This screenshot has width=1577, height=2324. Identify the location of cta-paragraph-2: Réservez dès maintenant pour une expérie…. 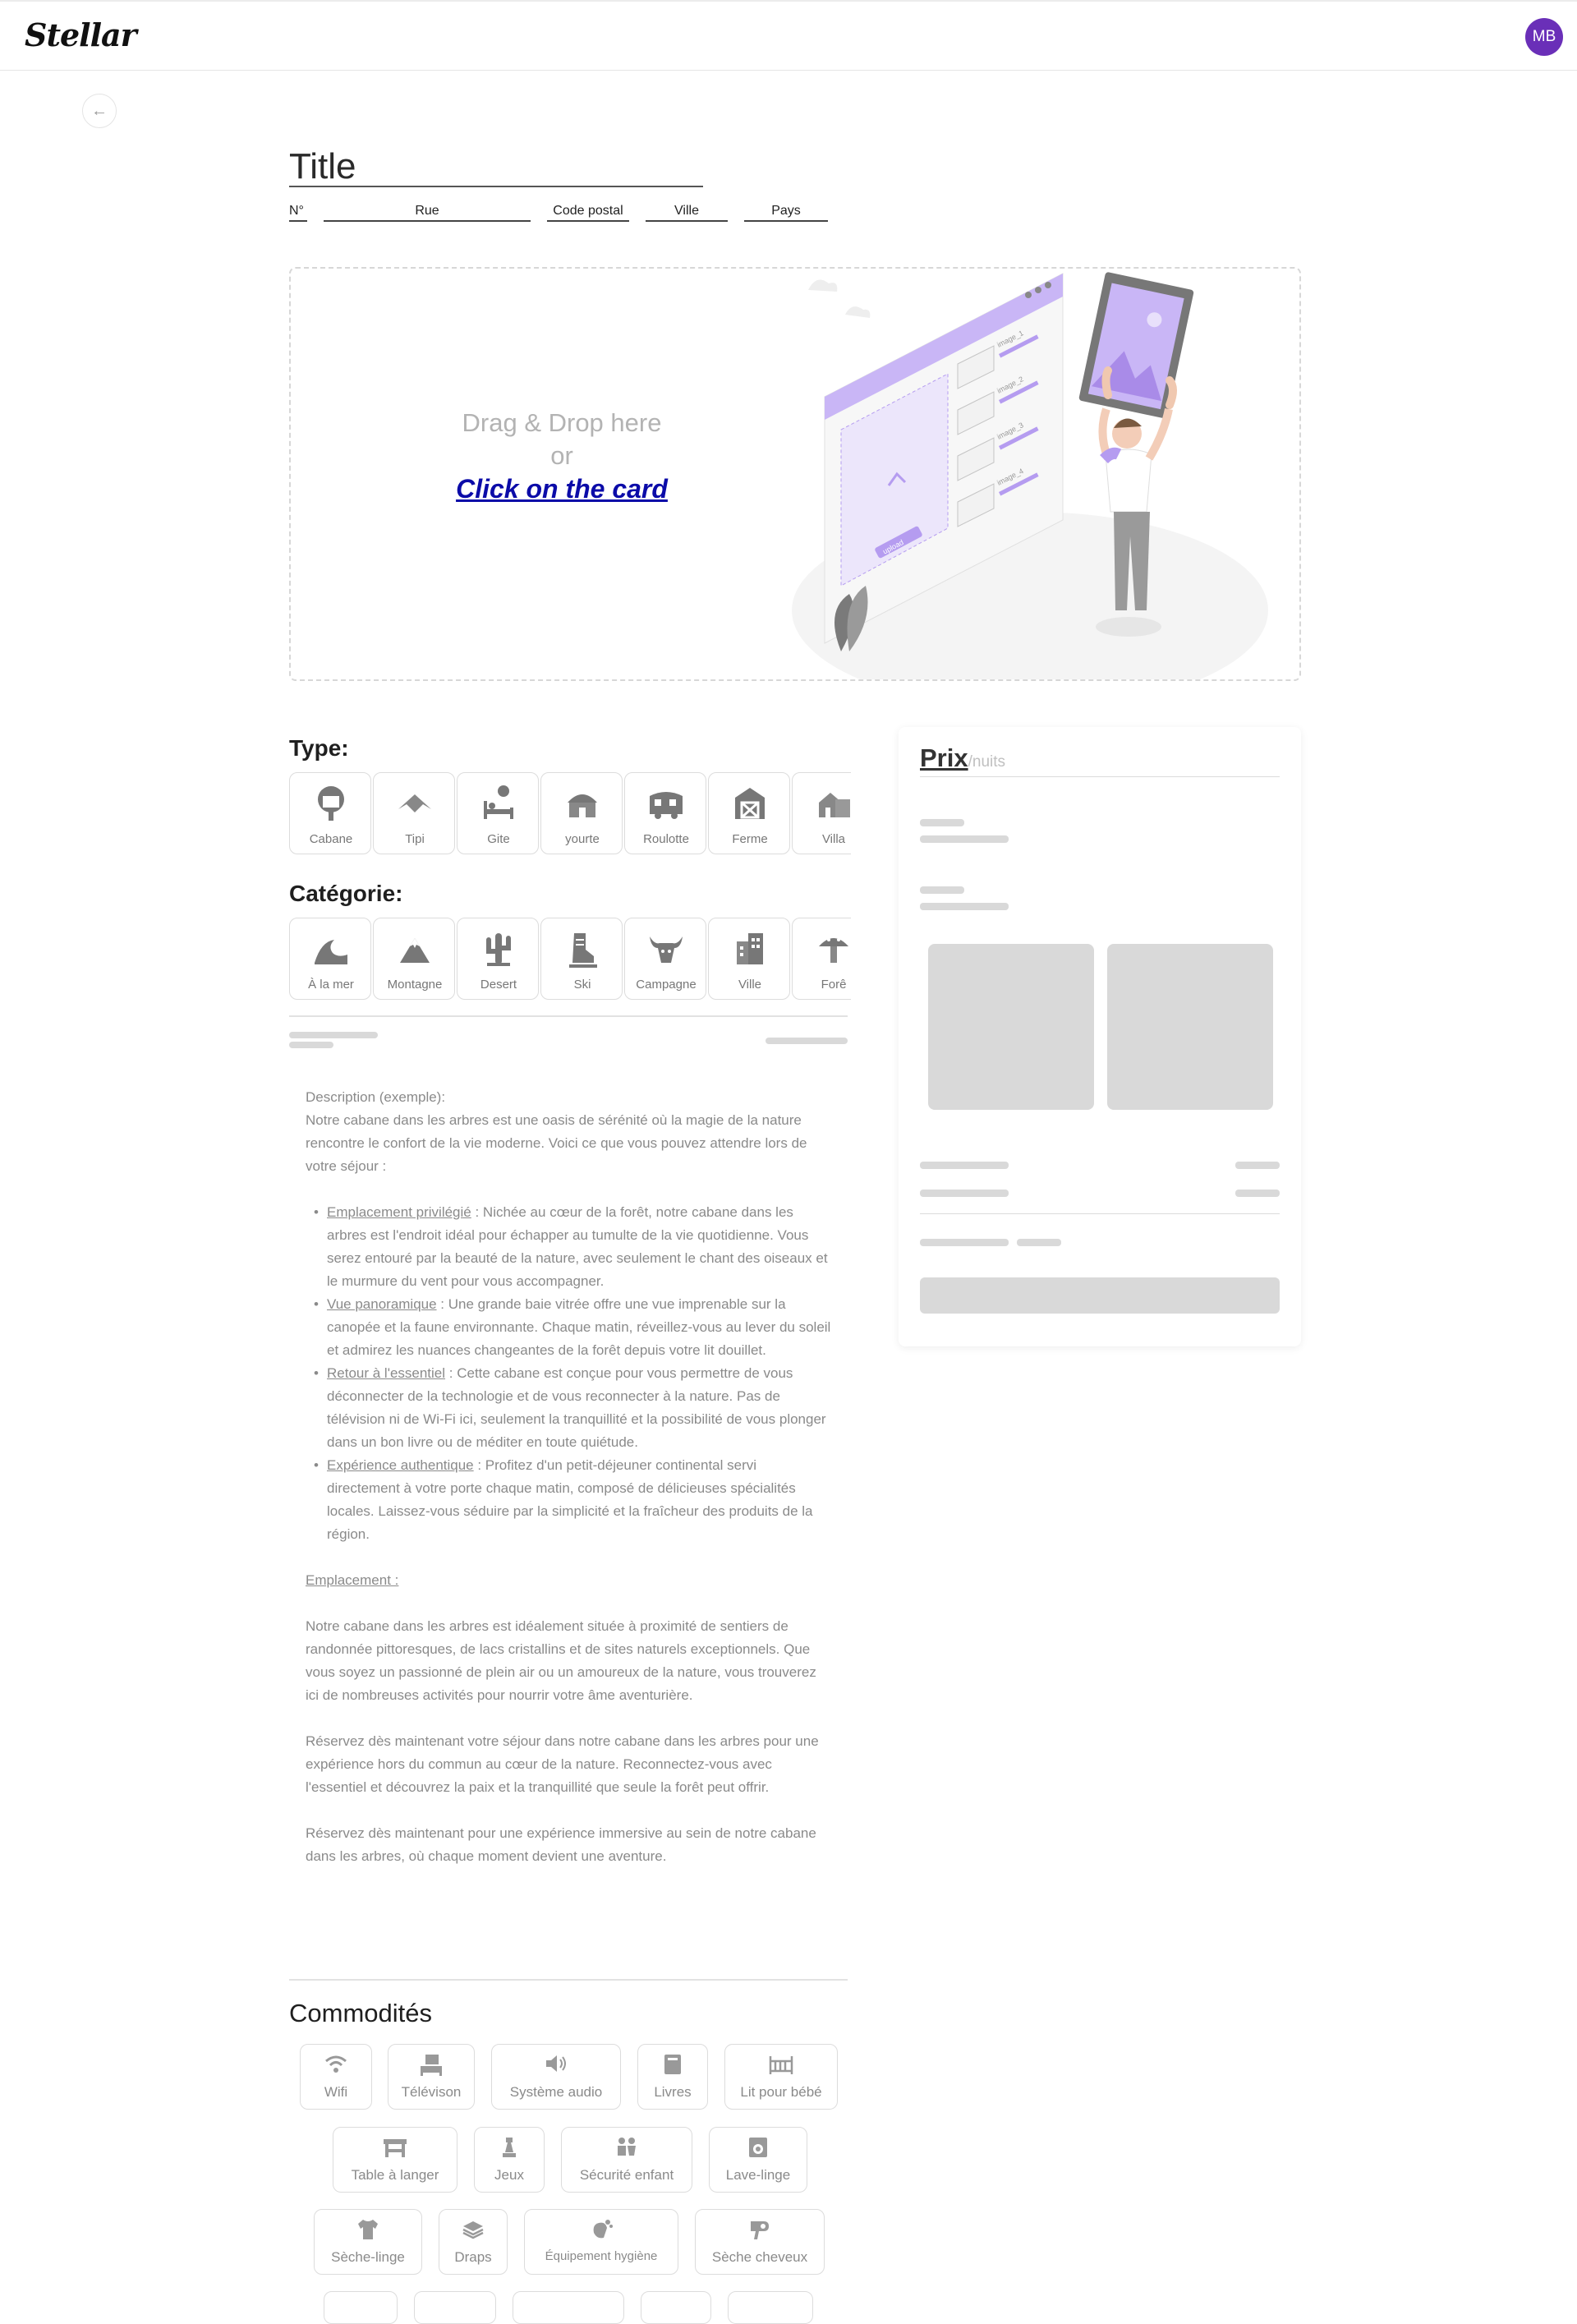
(561, 1844).